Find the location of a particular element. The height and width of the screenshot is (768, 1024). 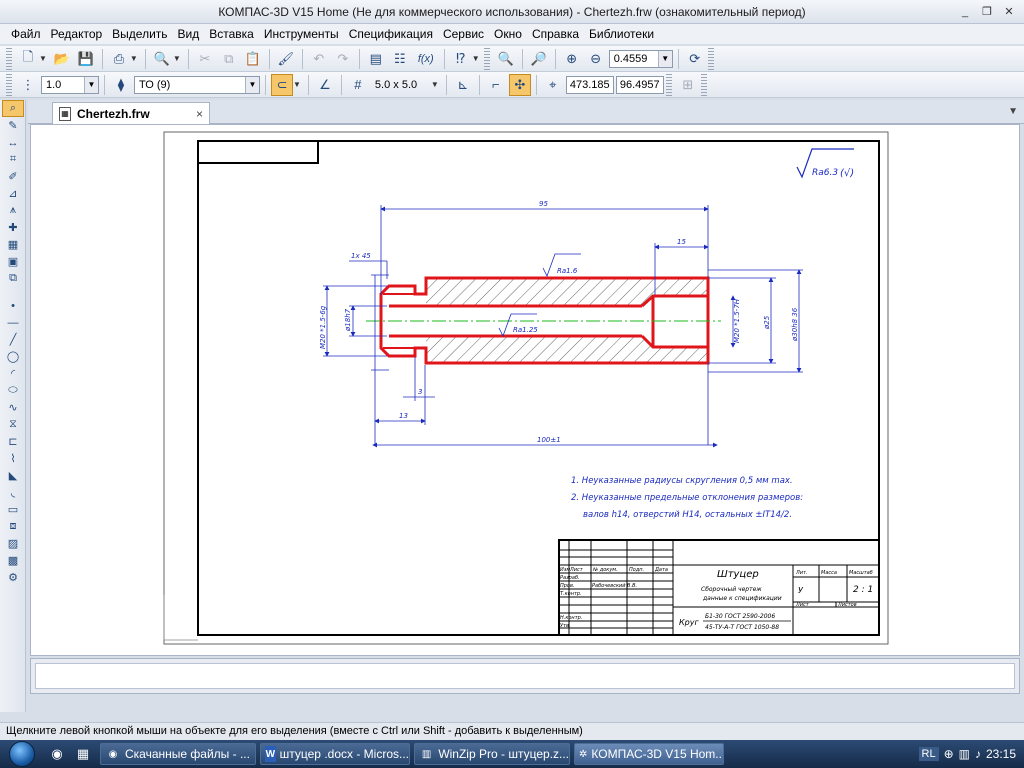

menu-window: Окно is located at coordinates (508, 34).